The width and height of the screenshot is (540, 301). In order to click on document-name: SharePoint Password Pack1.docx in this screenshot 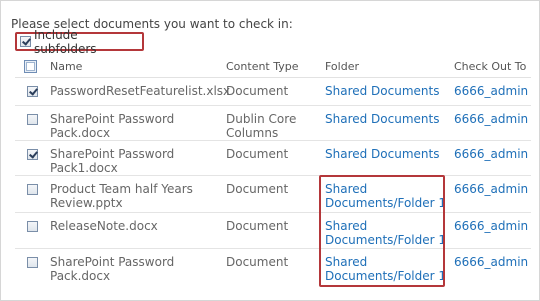, I will do `click(112, 161)`.